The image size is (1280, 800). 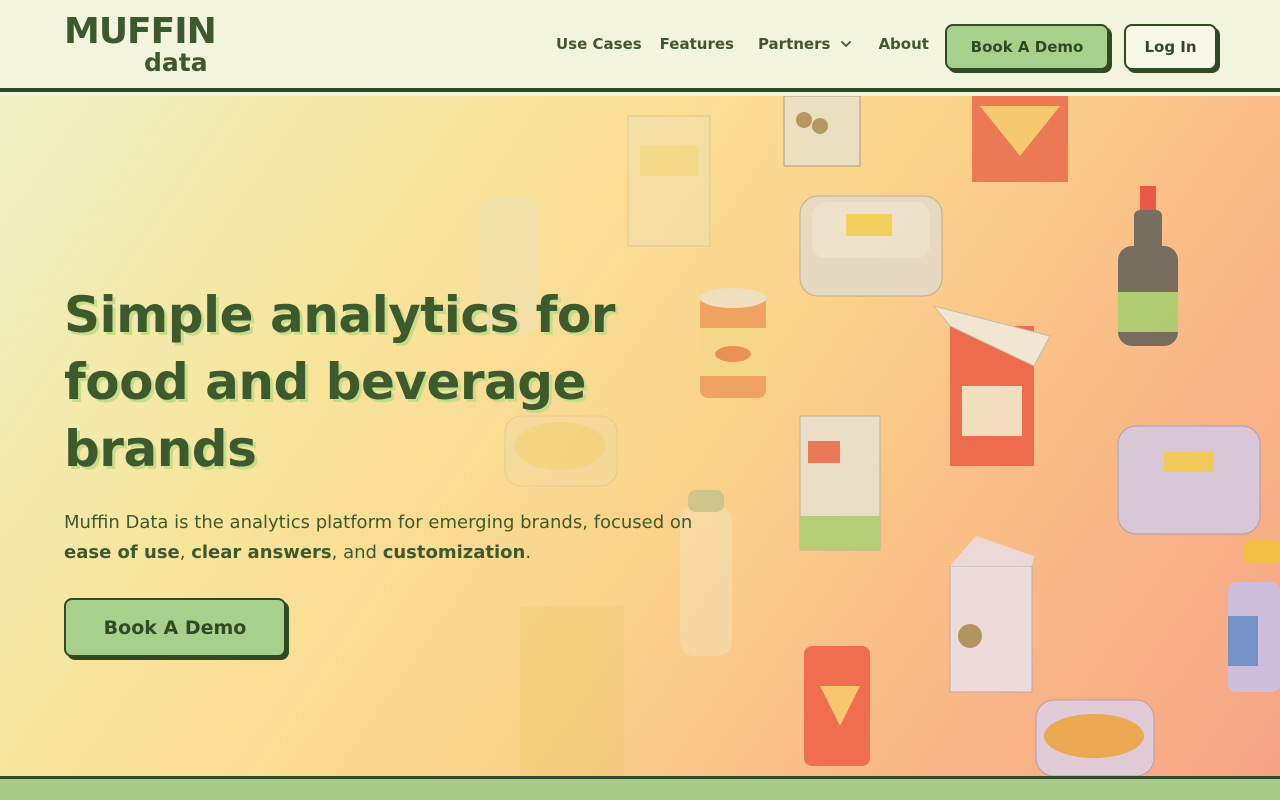 What do you see at coordinates (742, 44) in the screenshot?
I see `main-nav: Use Cases Features Partners About` at bounding box center [742, 44].